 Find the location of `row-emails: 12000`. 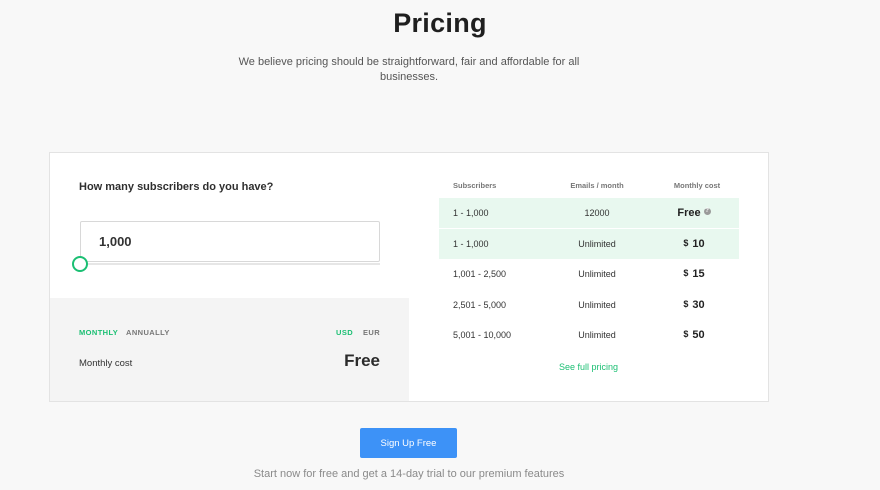

row-emails: 12000 is located at coordinates (597, 213).